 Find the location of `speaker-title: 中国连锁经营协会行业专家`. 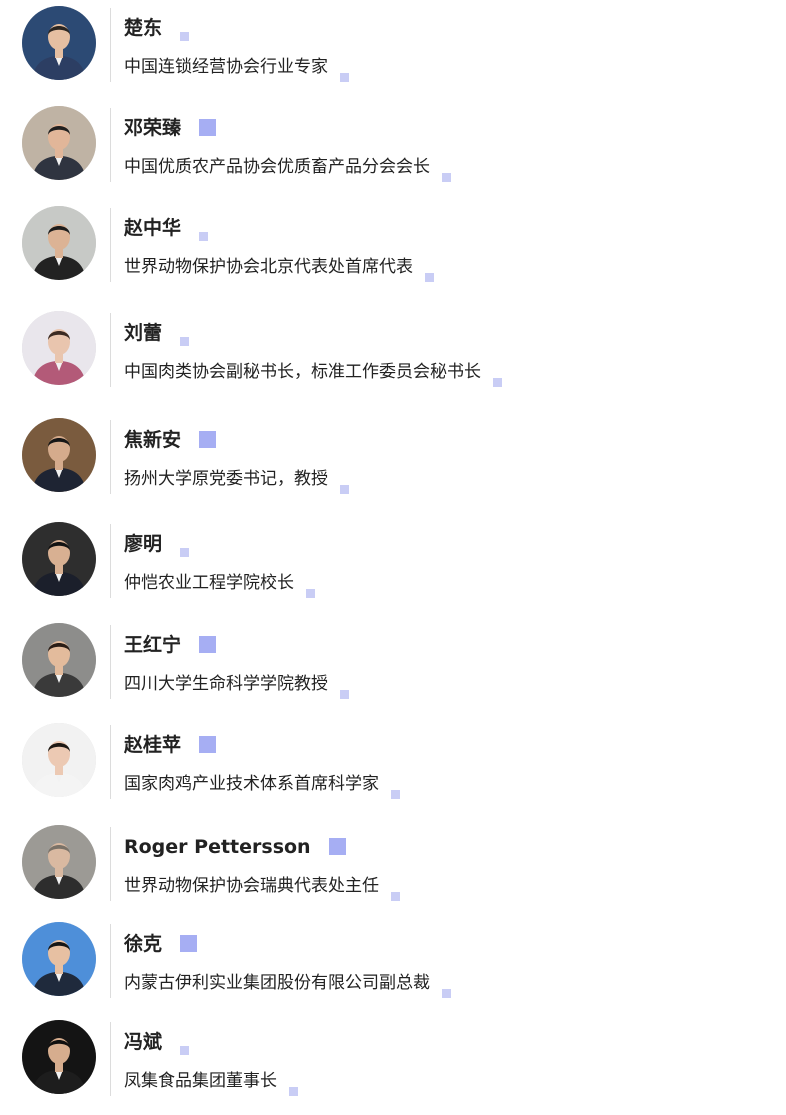

speaker-title: 中国连锁经营协会行业专家 is located at coordinates (236, 68).